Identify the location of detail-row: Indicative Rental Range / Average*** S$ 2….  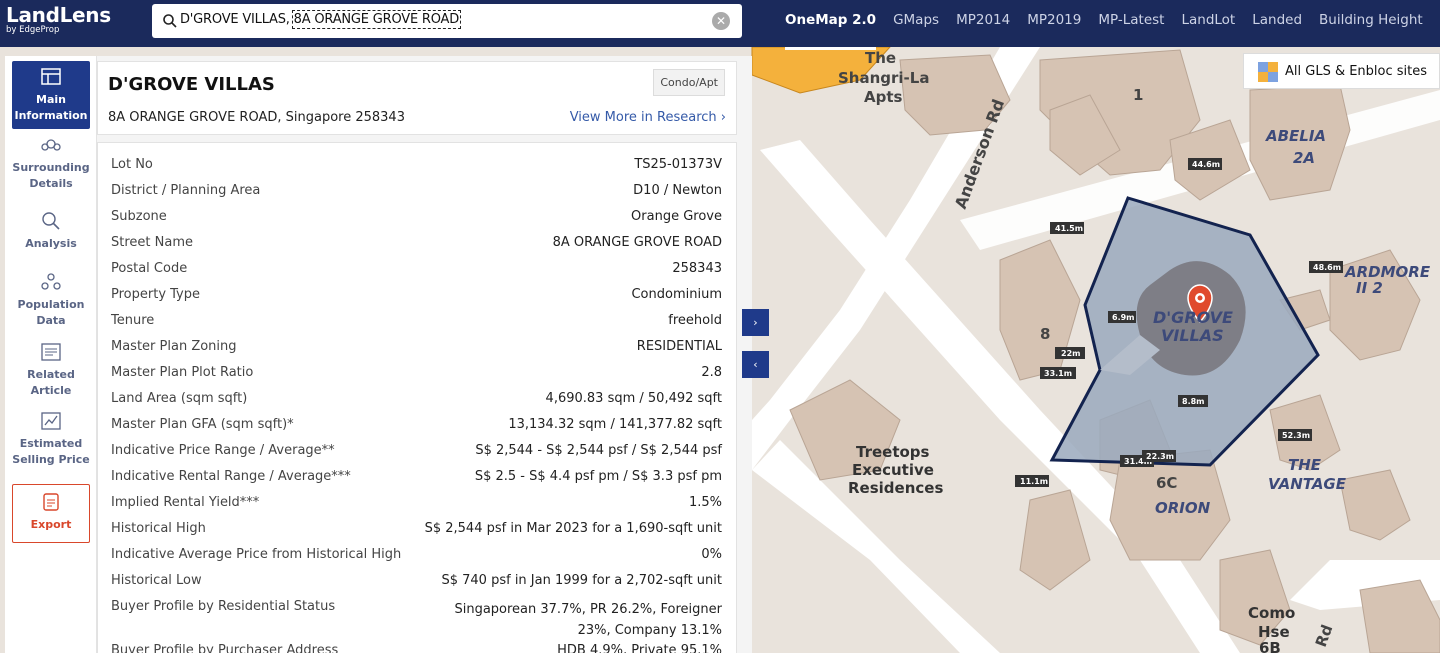
(416, 482).